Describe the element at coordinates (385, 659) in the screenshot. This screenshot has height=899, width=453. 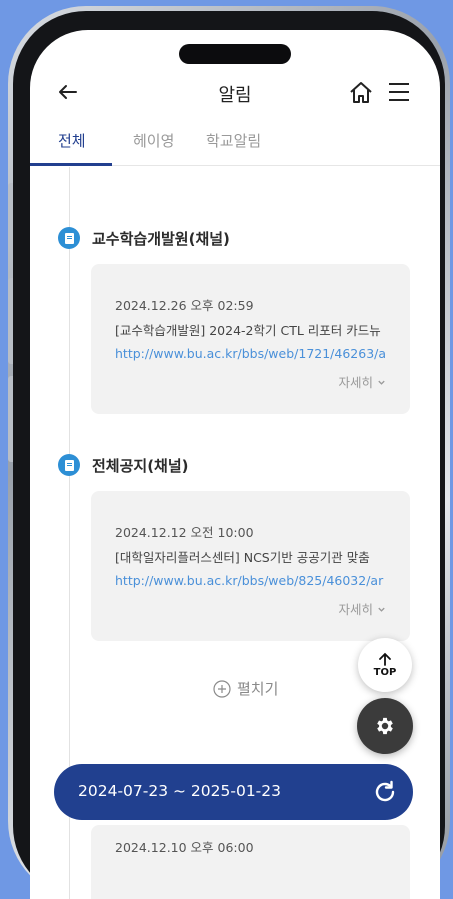
I see `arrow-up-icon` at that location.